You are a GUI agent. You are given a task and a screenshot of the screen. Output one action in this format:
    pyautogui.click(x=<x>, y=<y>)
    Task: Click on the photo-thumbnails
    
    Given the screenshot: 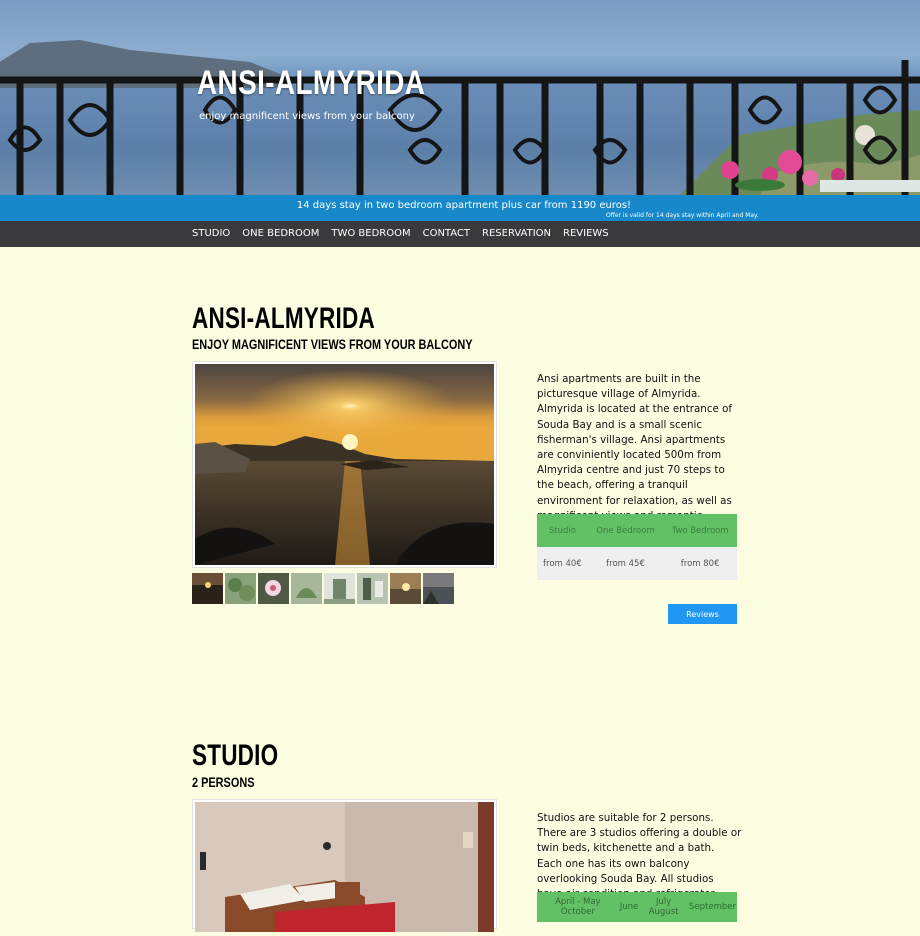 What is the action you would take?
    pyautogui.click(x=323, y=588)
    